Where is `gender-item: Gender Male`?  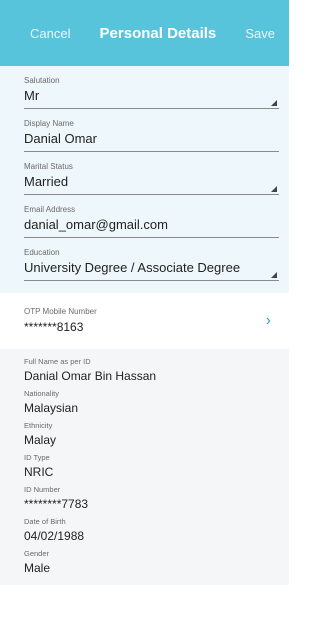
gender-item: Gender Male is located at coordinates (144, 562).